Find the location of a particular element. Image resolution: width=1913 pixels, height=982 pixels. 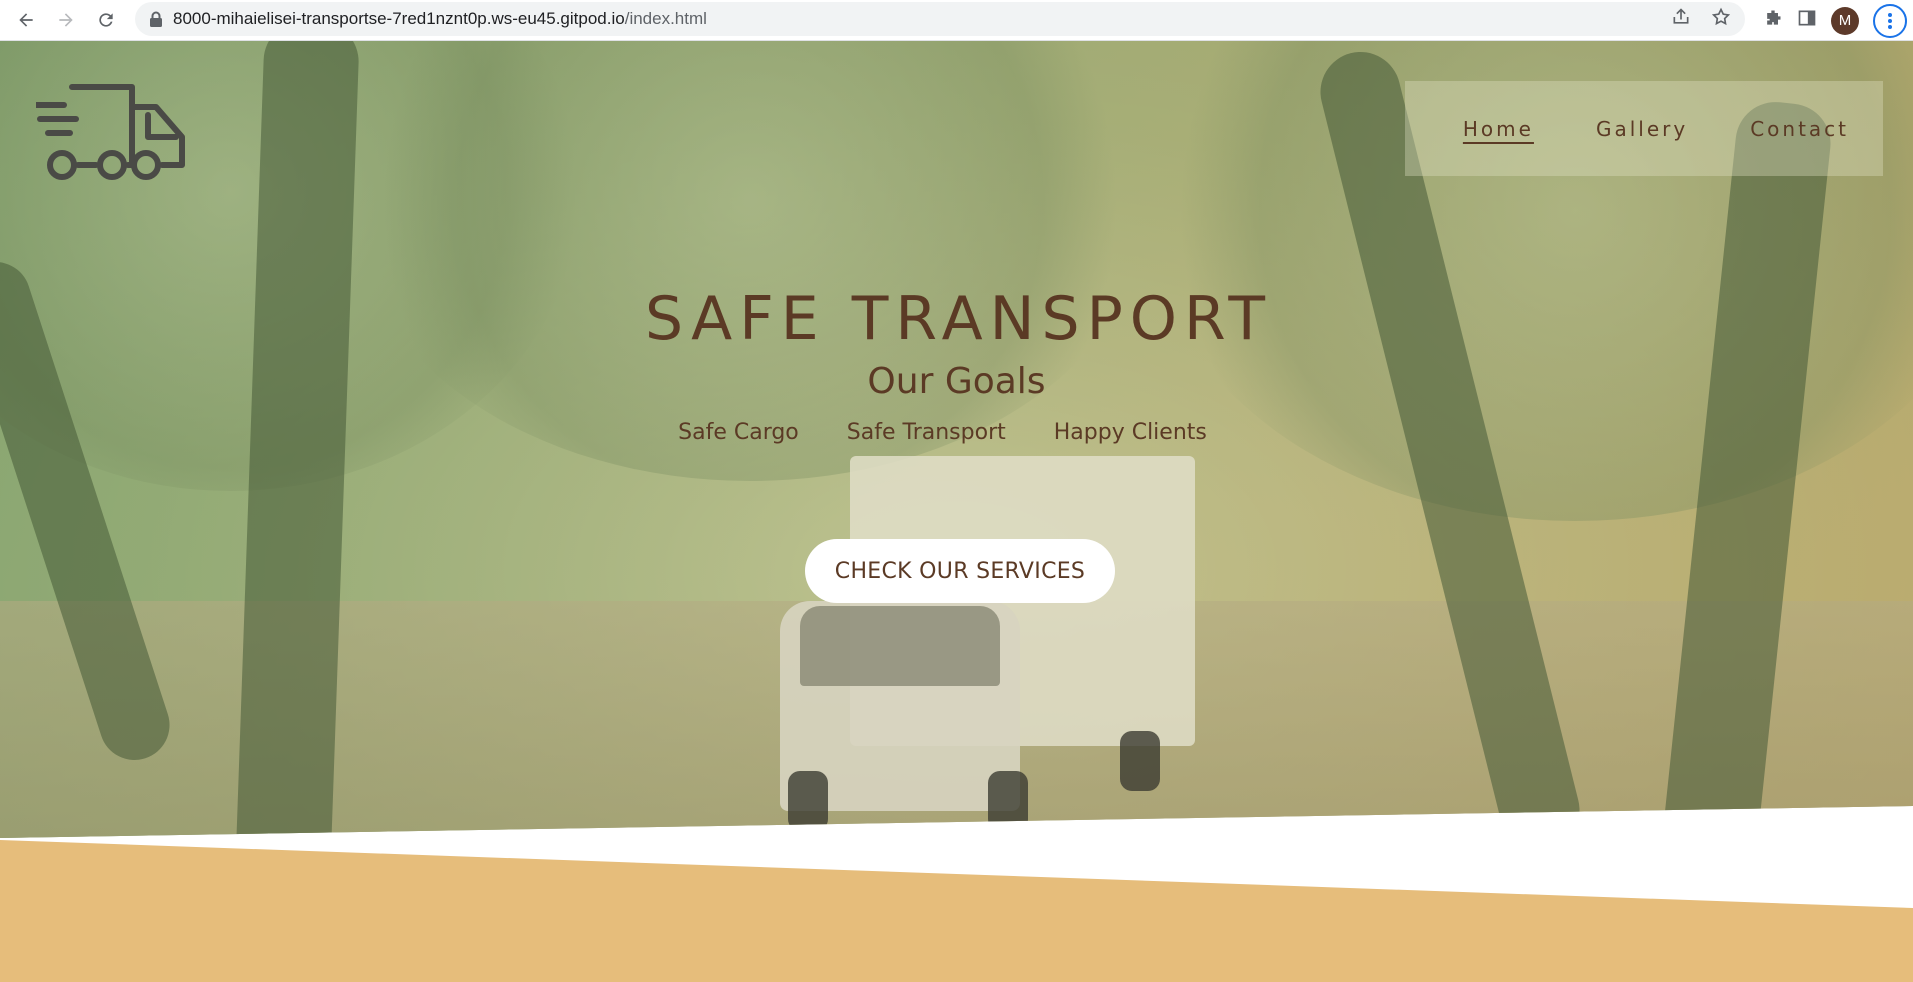

goal-item: Happy Clients is located at coordinates (1130, 432).